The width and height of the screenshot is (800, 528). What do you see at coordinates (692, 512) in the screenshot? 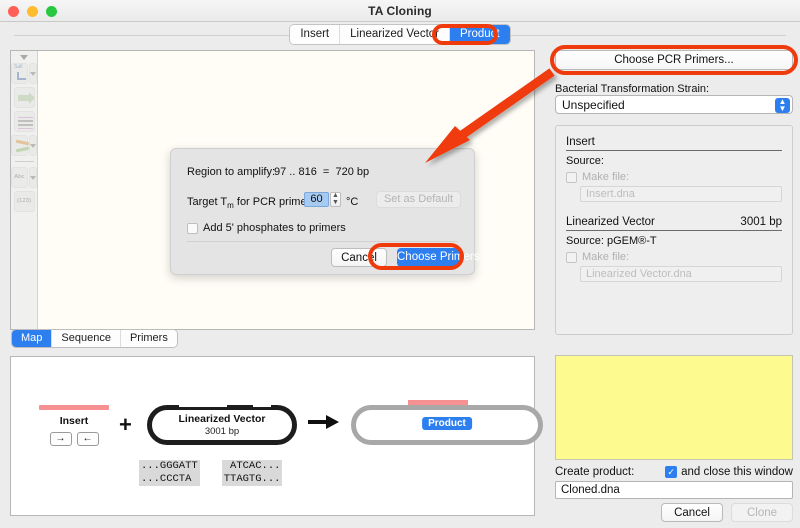
I see `cancel-button: Cancel` at bounding box center [692, 512].